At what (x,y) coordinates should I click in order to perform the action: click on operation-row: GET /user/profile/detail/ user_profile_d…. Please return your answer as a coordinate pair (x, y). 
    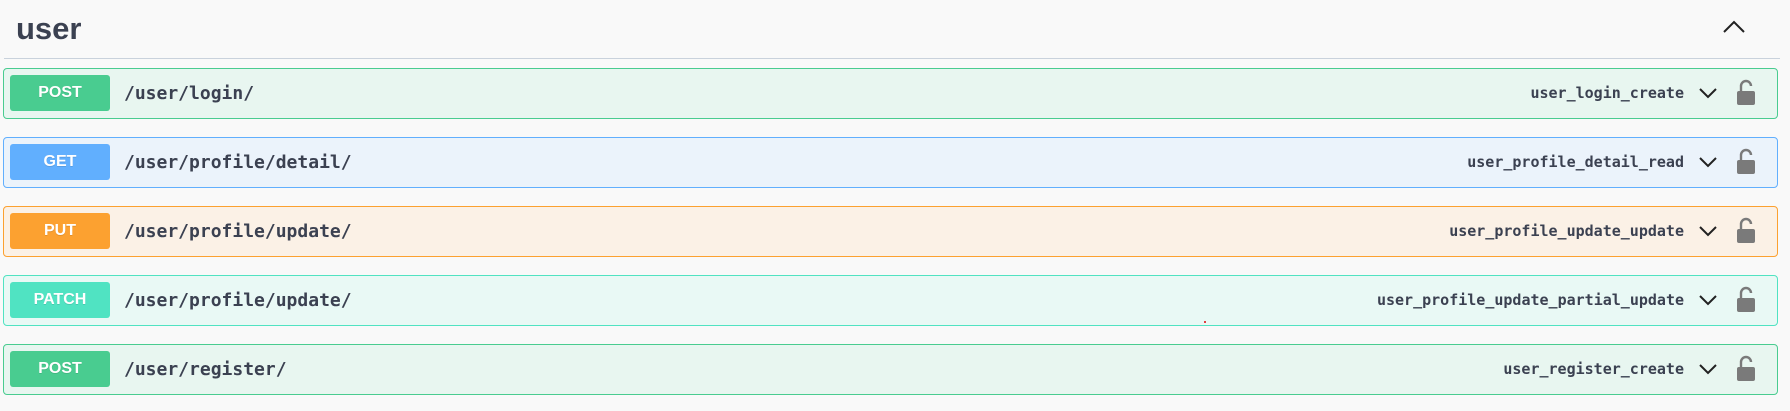
    Looking at the image, I should click on (890, 162).